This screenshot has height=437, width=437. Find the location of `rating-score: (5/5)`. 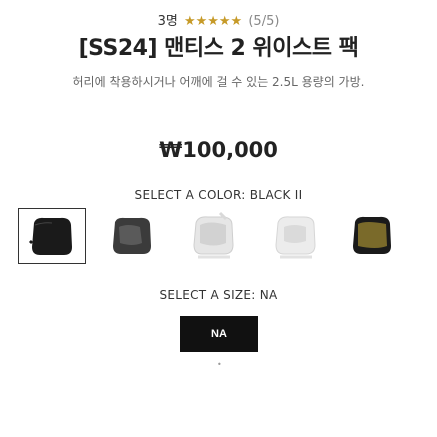

rating-score: (5/5) is located at coordinates (264, 21).